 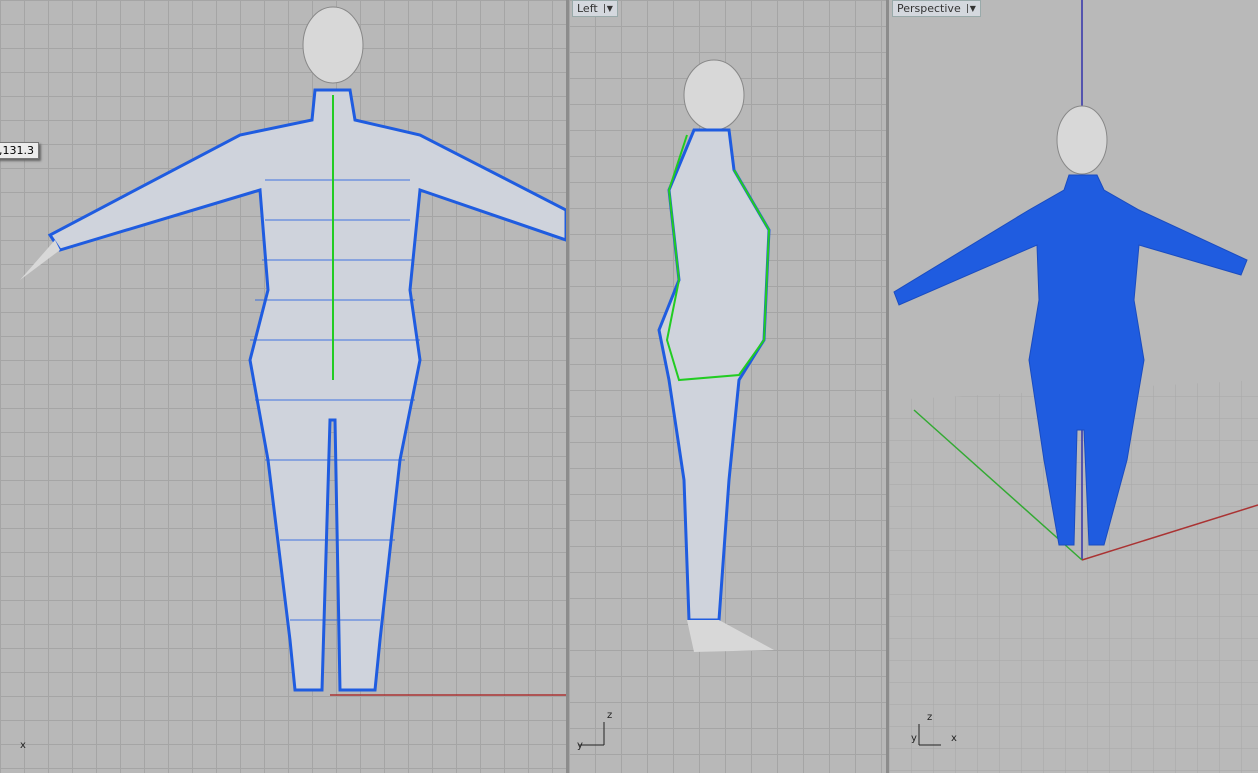 I want to click on chevron-down-icon: ▼, so click(x=971, y=8).